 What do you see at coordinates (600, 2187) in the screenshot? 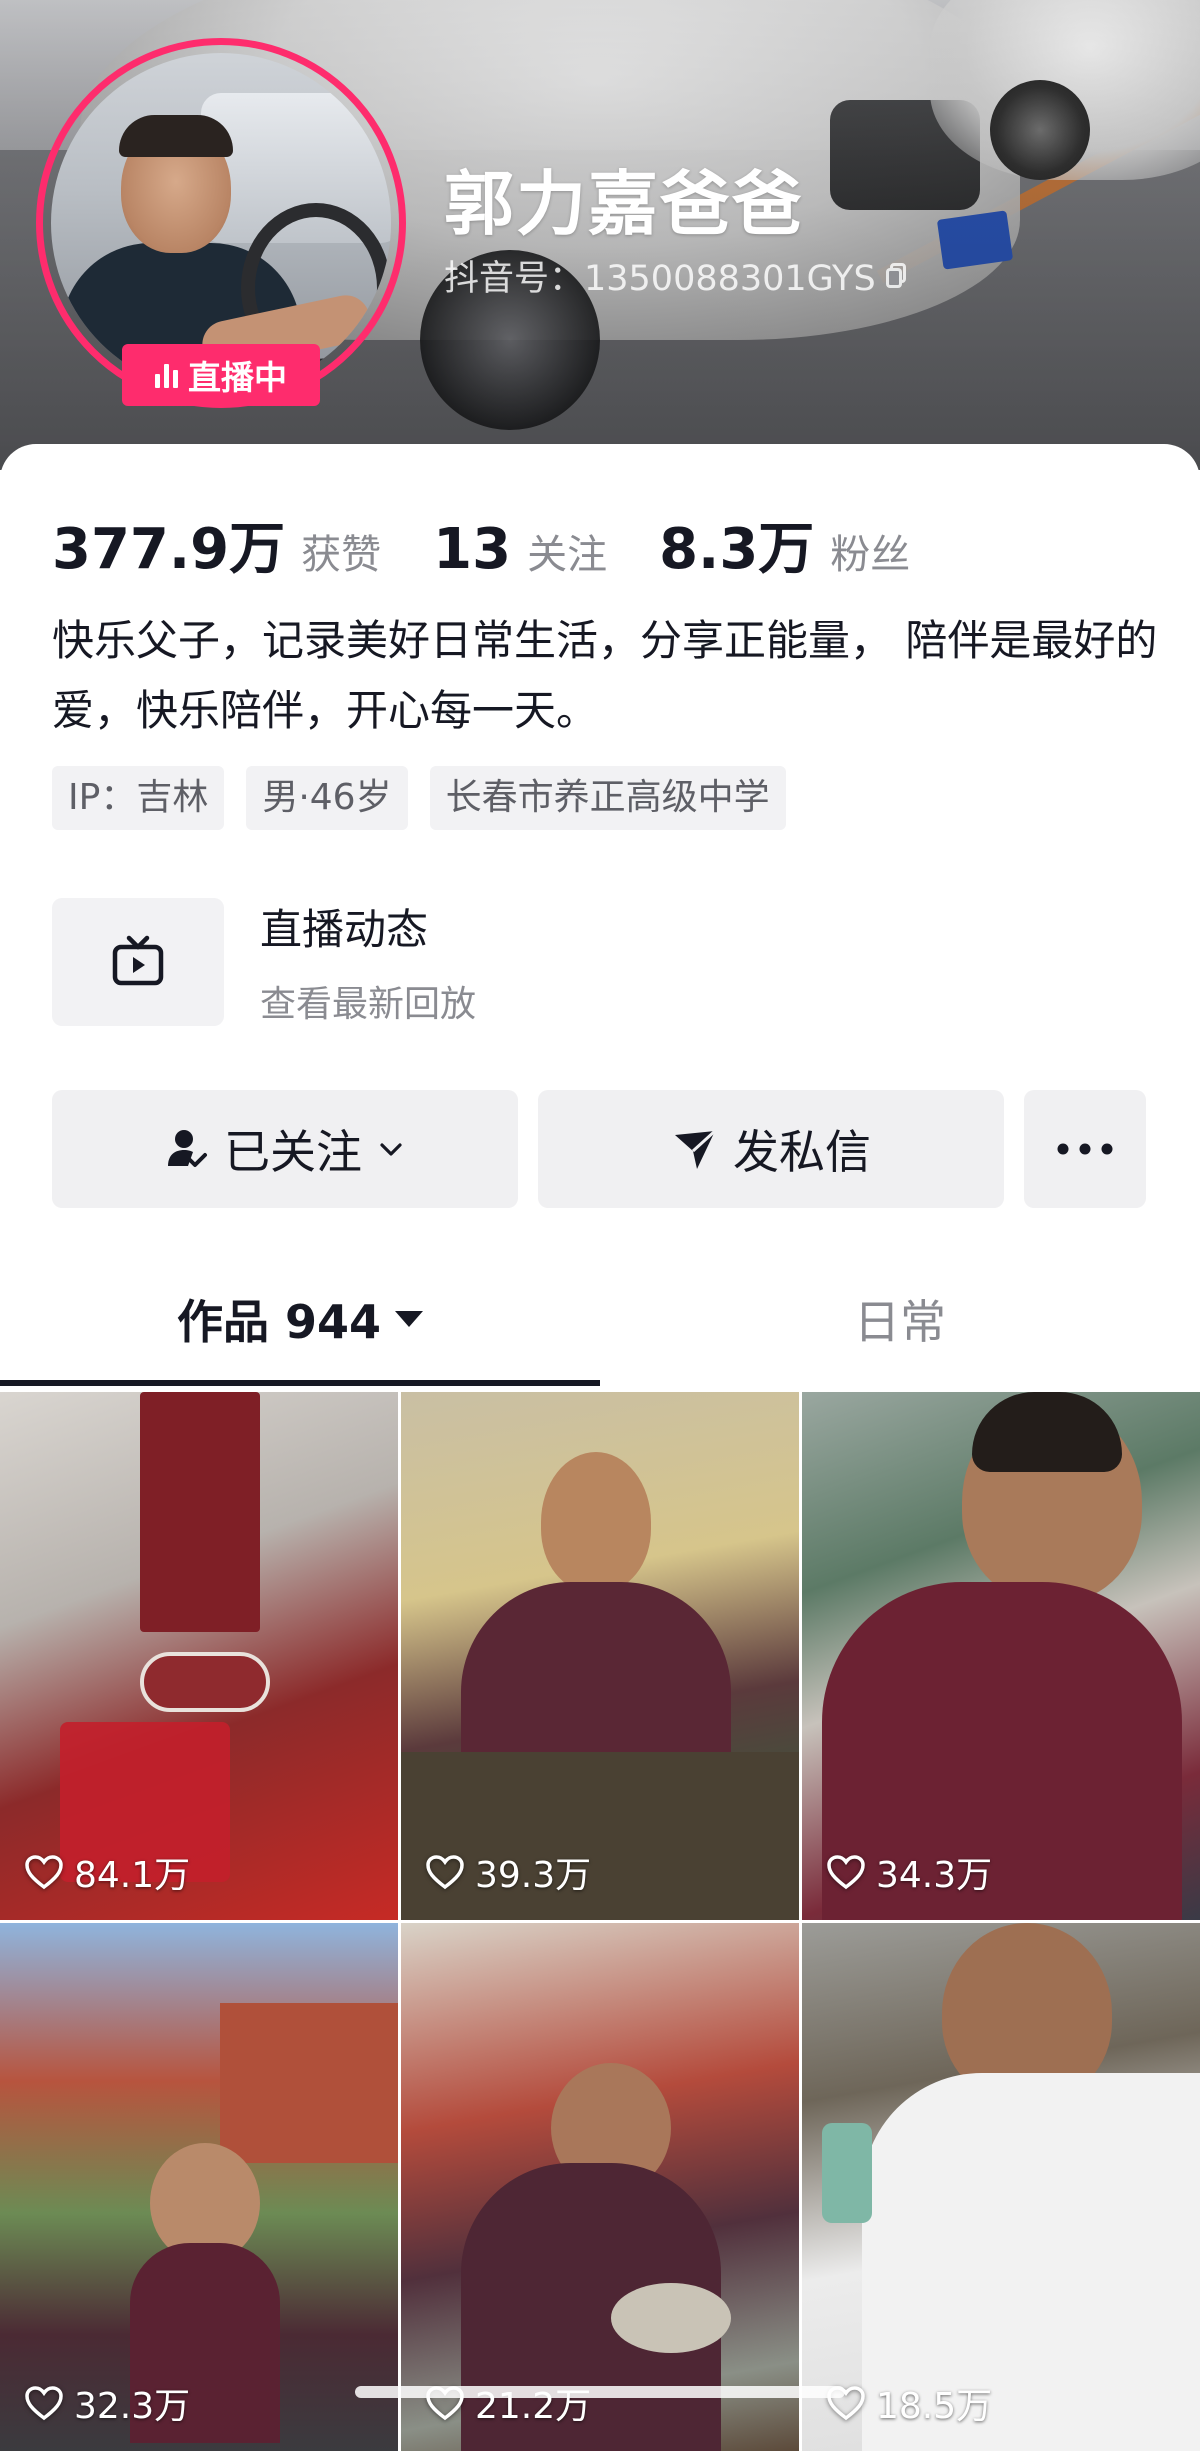
I see `video-thumbnail: 21.2万` at bounding box center [600, 2187].